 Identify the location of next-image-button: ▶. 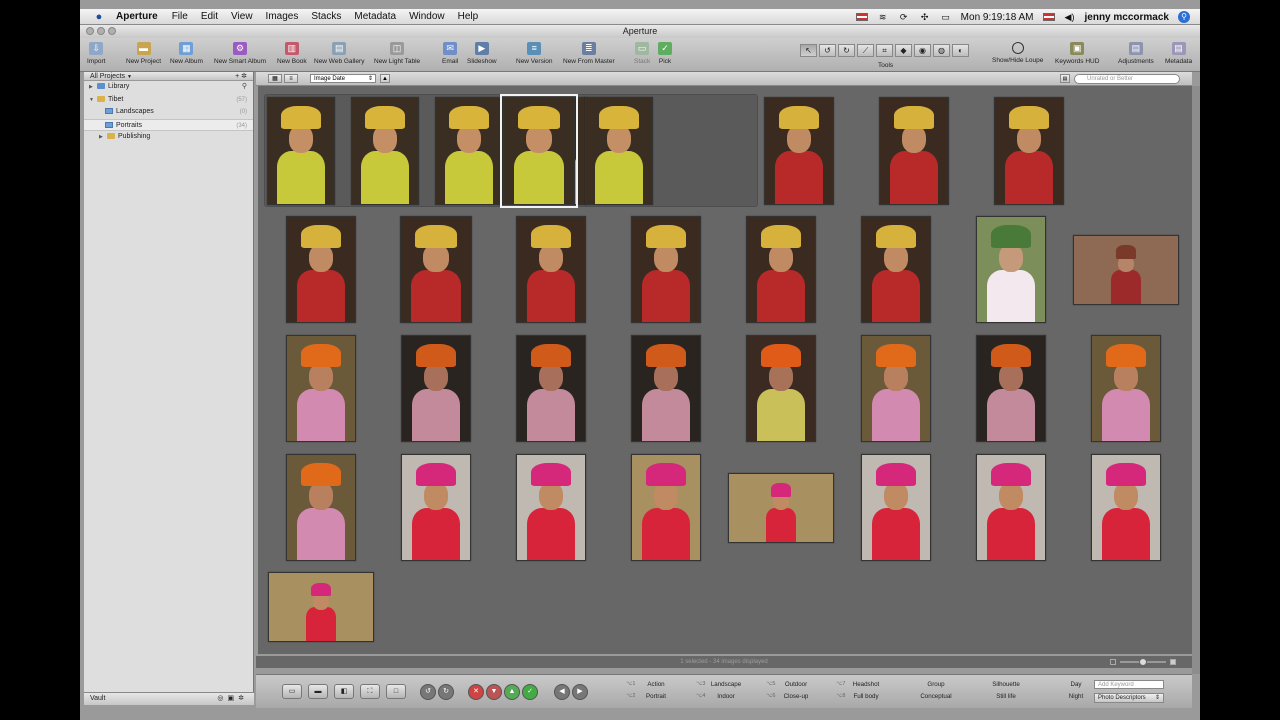
(580, 692).